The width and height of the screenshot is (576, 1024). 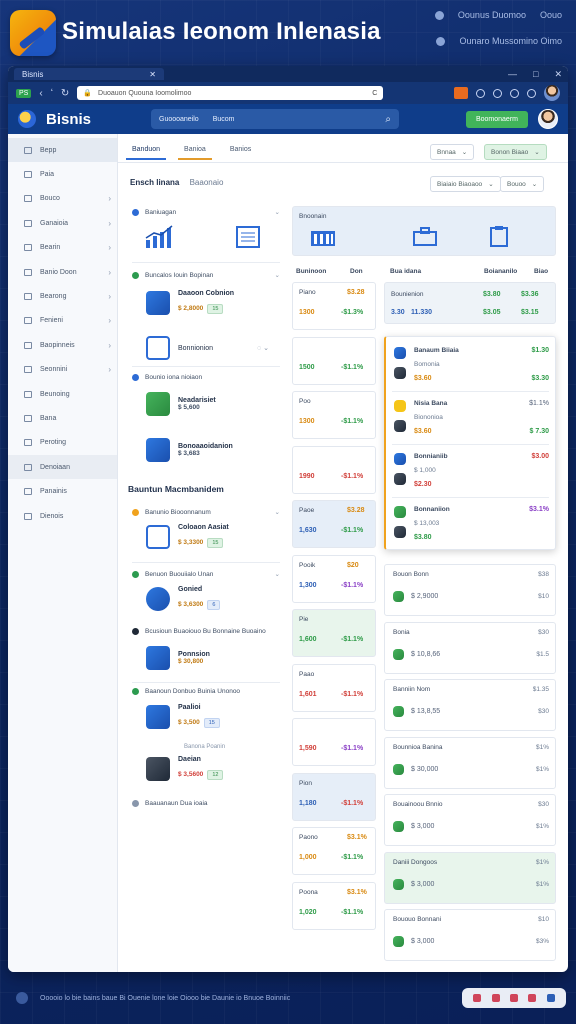 What do you see at coordinates (334, 742) in the screenshot?
I see `metric-row: 1,590 -$1.1%` at bounding box center [334, 742].